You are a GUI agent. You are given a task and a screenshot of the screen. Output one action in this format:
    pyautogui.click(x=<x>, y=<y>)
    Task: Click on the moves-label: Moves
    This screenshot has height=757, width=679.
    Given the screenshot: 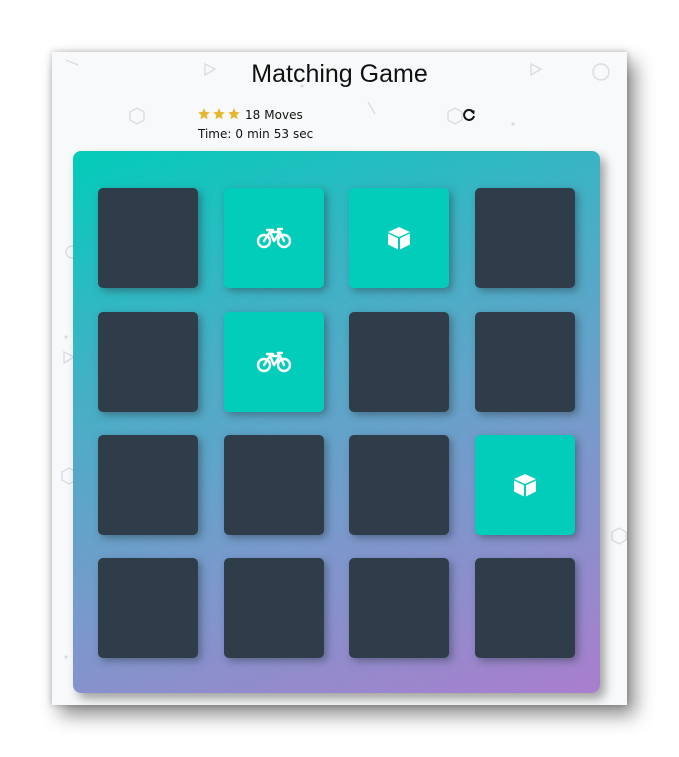 What is the action you would take?
    pyautogui.click(x=283, y=115)
    